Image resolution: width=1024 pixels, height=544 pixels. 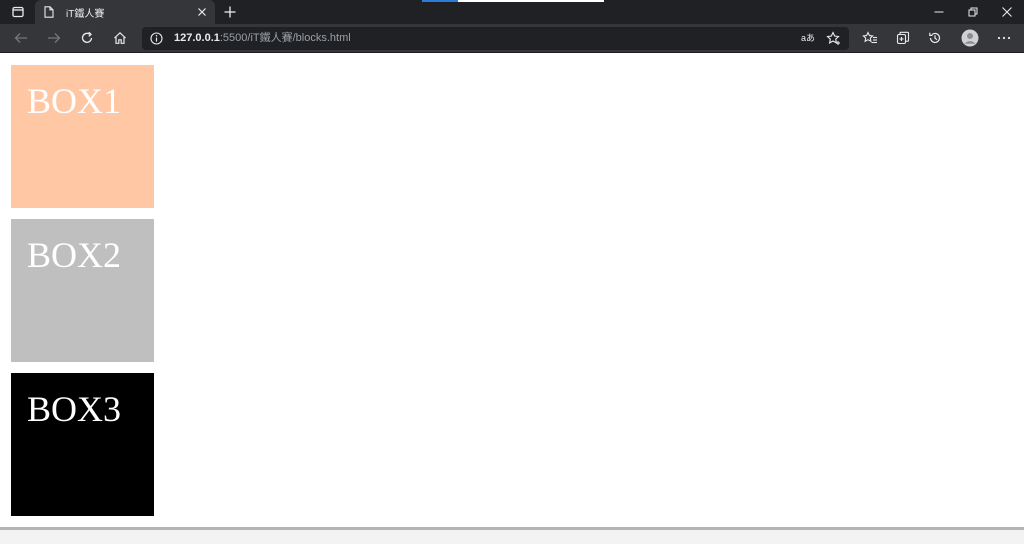 I want to click on more-icon, so click(x=1004, y=38).